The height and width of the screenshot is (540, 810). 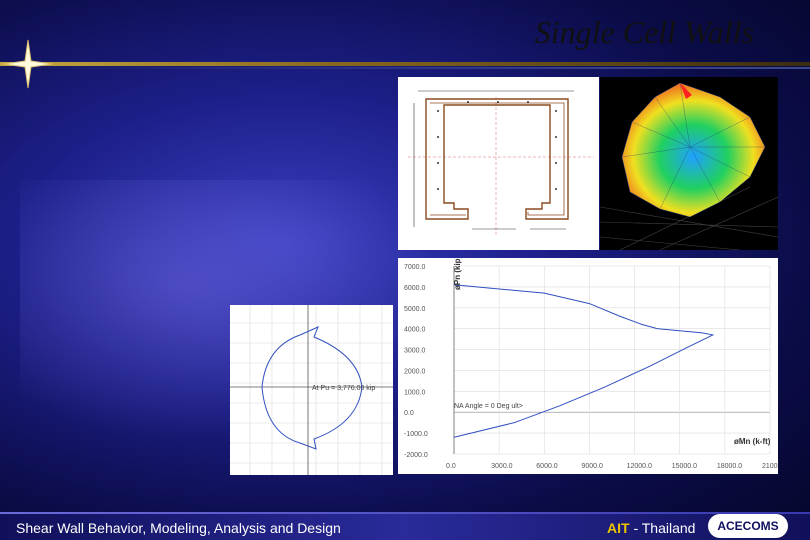 I want to click on y-tick-label: 5000.0, so click(x=415, y=309).